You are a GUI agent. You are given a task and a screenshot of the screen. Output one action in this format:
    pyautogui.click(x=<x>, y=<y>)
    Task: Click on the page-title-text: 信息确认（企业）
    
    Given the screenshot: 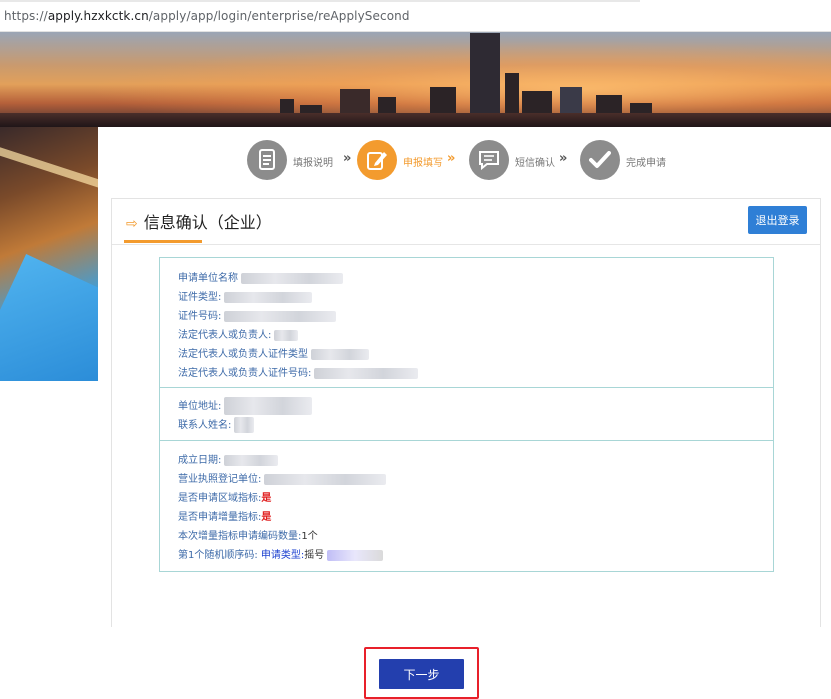 What is the action you would take?
    pyautogui.click(x=207, y=222)
    